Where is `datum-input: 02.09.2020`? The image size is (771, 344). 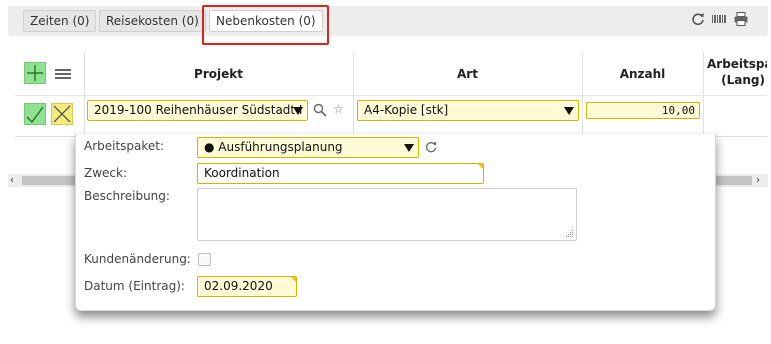
datum-input: 02.09.2020 is located at coordinates (247, 286).